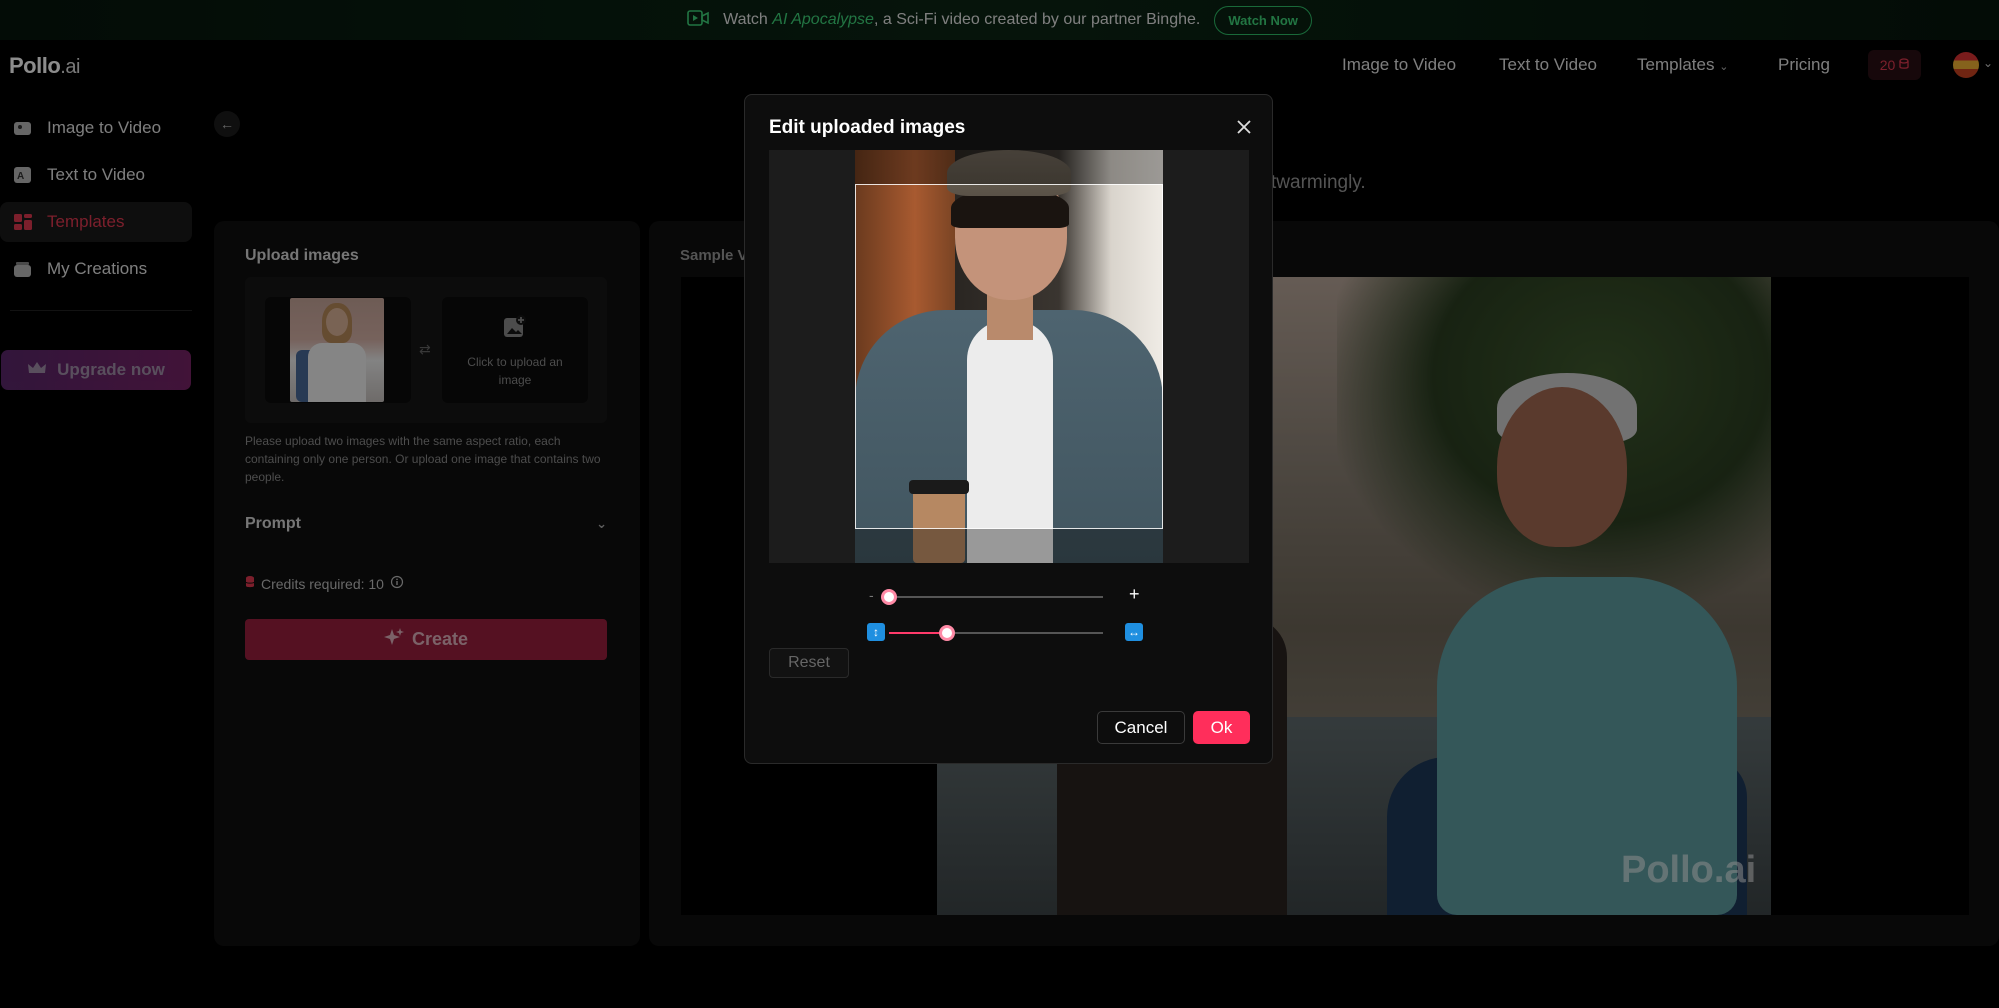 Image resolution: width=1999 pixels, height=1008 pixels. Describe the element at coordinates (992, 597) in the screenshot. I see `zoom-track` at that location.